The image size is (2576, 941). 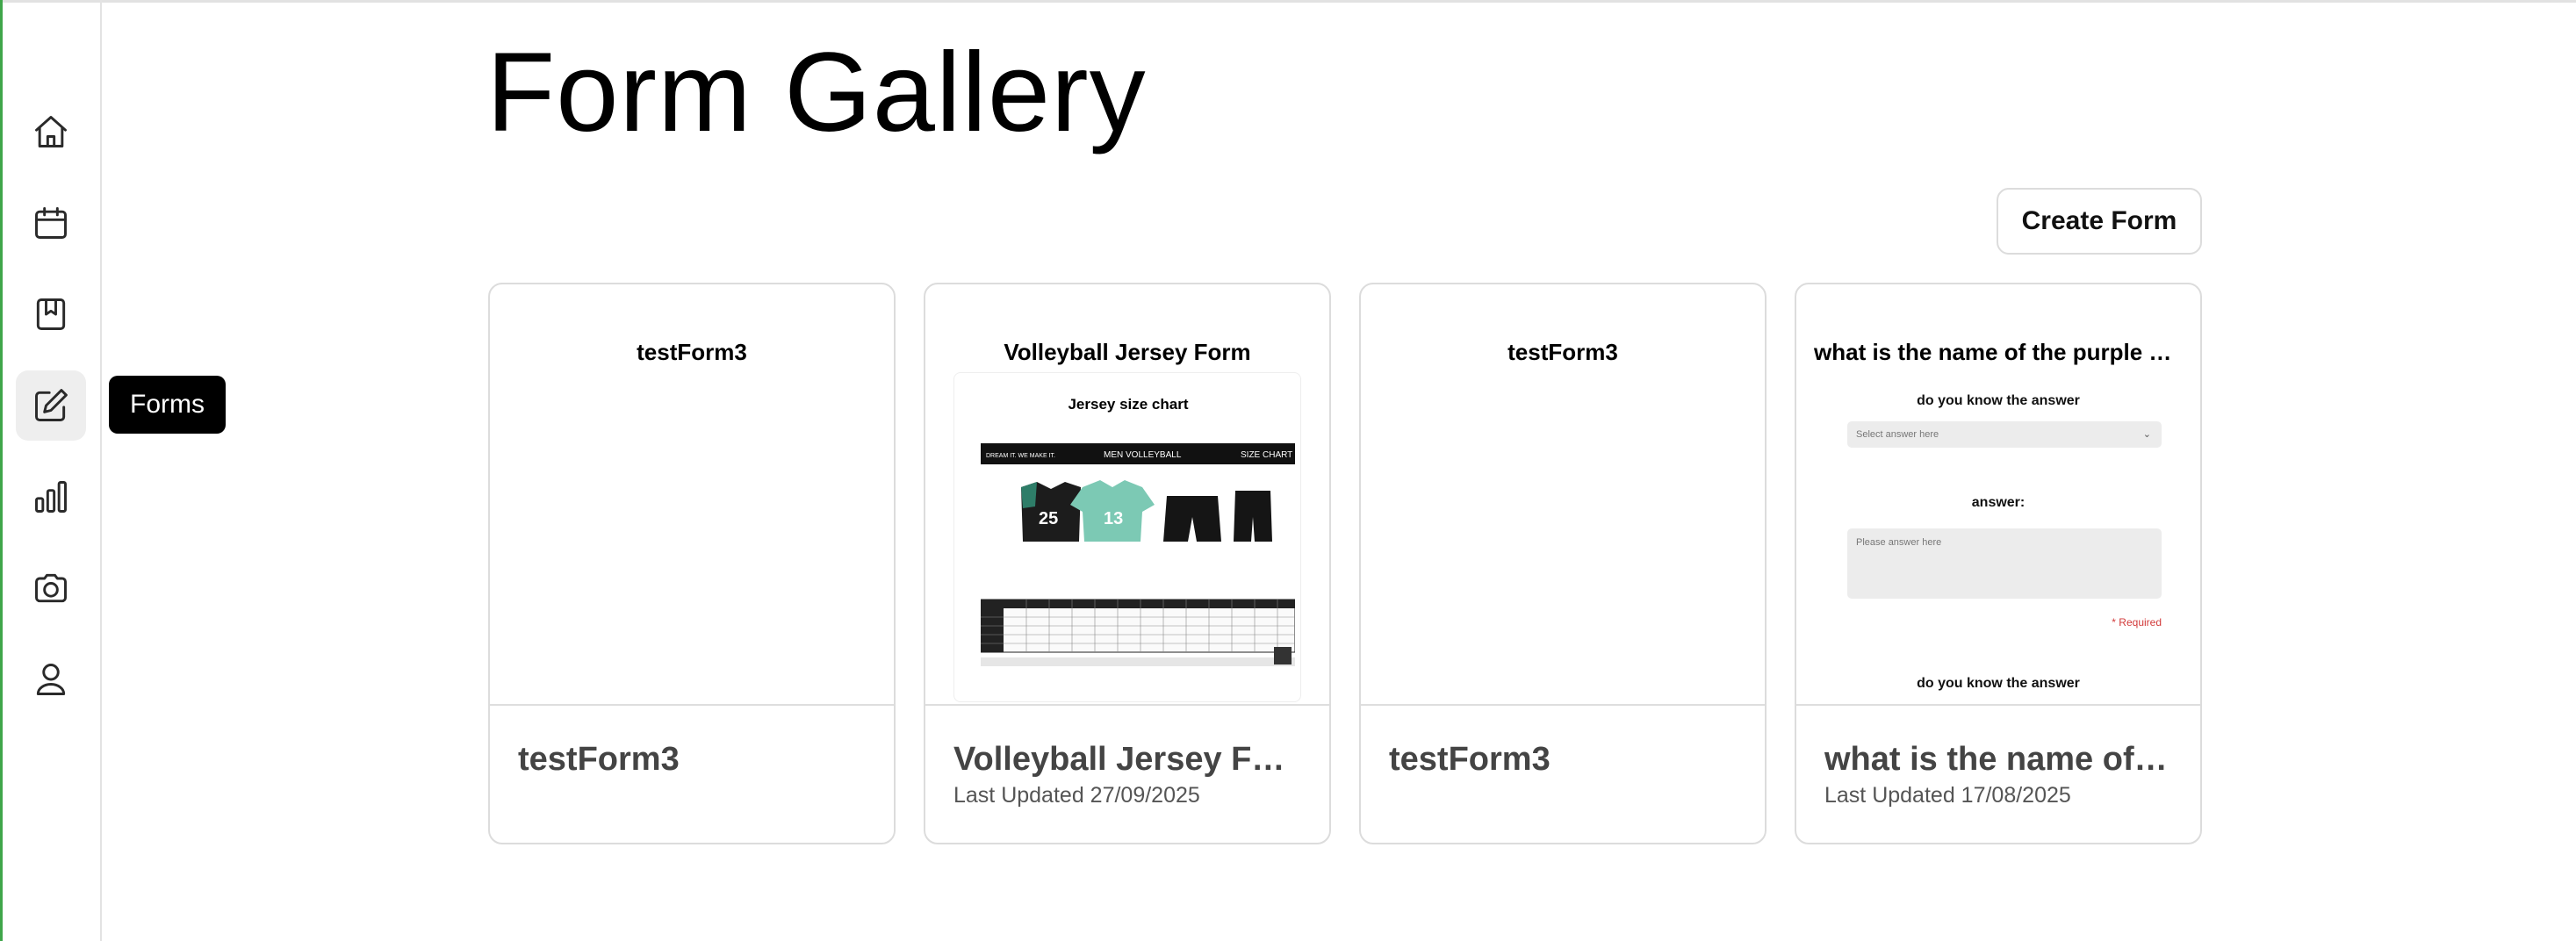 What do you see at coordinates (2004, 563) in the screenshot?
I see `answer-textarea: Please answer here` at bounding box center [2004, 563].